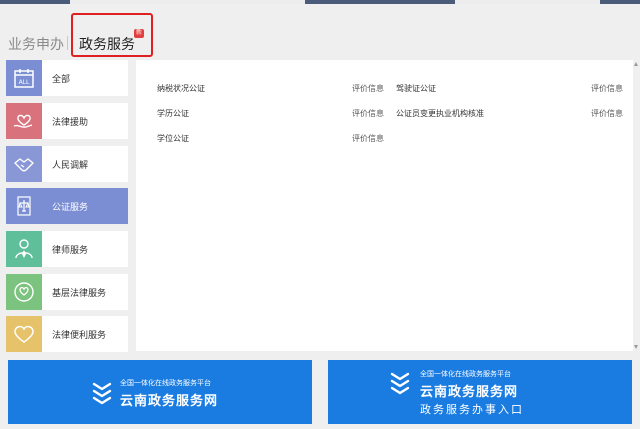 This screenshot has width=640, height=429. I want to click on service-name: 公证员变更执业机构核准, so click(440, 113).